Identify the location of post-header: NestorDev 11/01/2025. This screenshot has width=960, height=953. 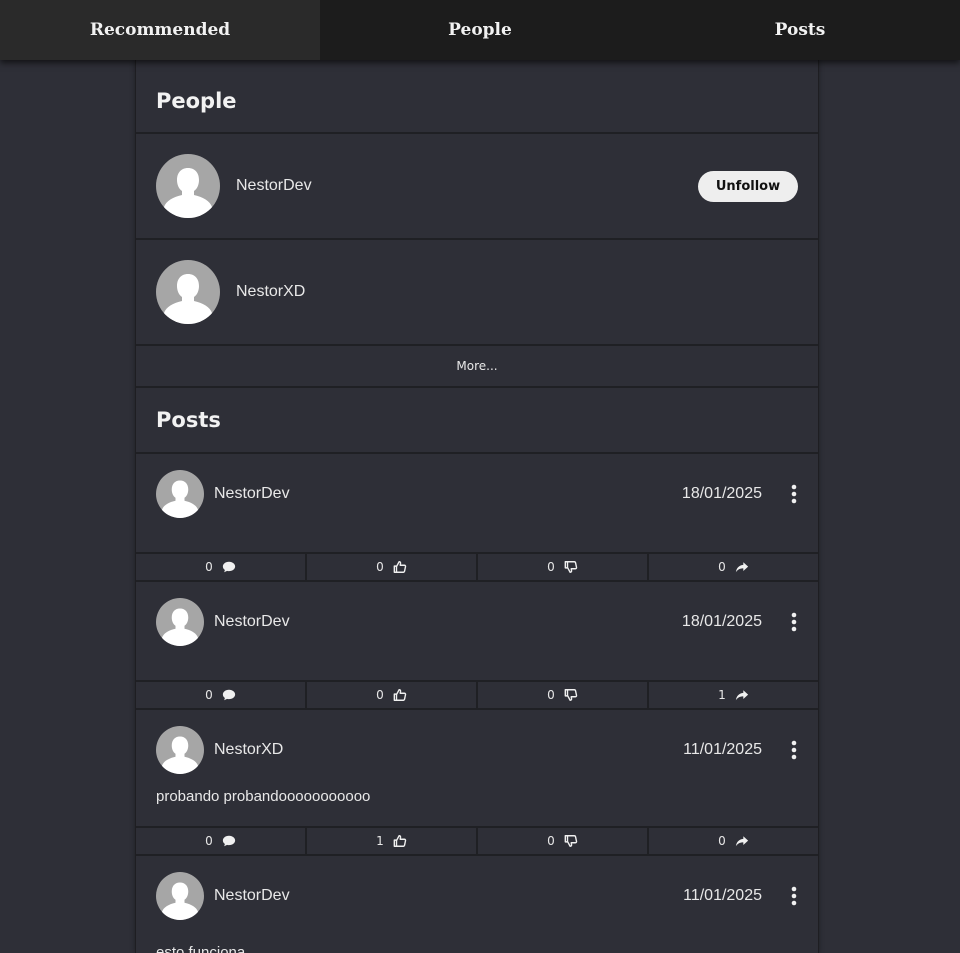
(477, 891).